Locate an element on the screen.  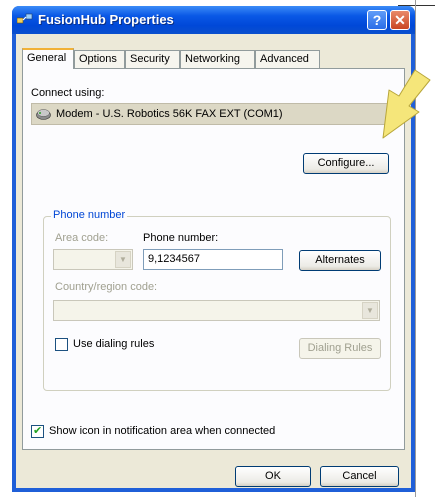
use-dialing-rules-checkbox is located at coordinates (61, 344).